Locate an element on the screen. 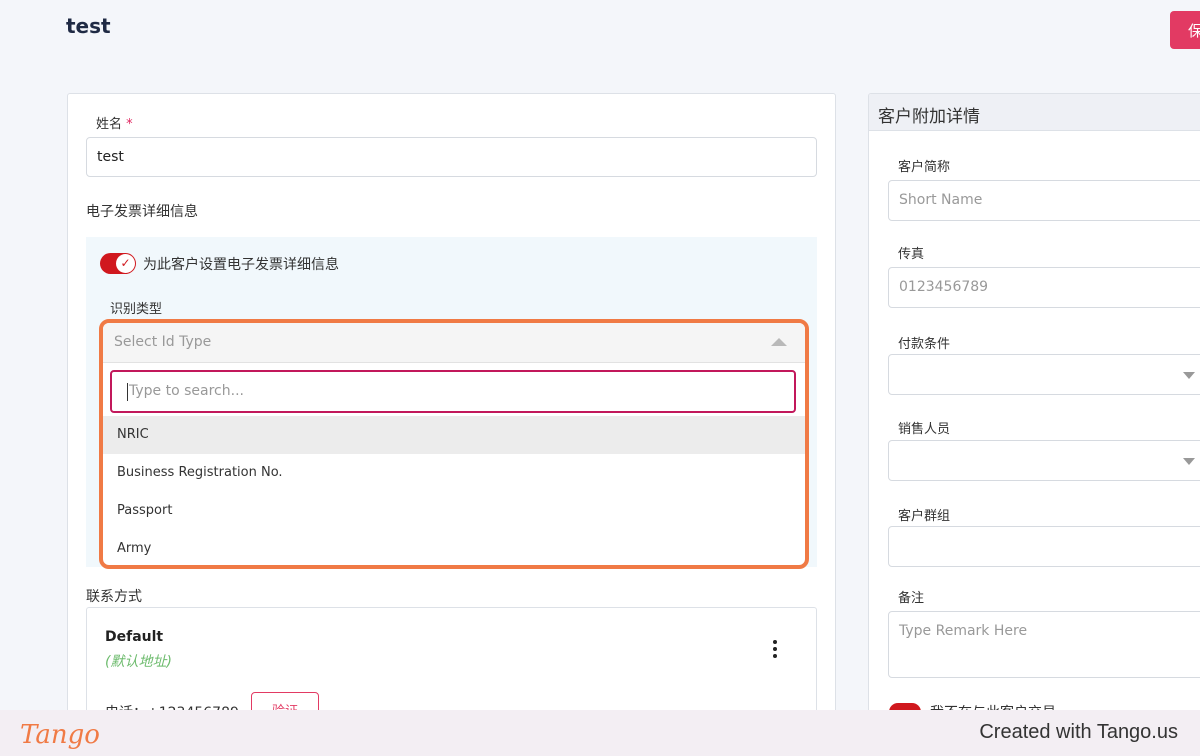  contact-section-title: 联系方式 is located at coordinates (114, 597).